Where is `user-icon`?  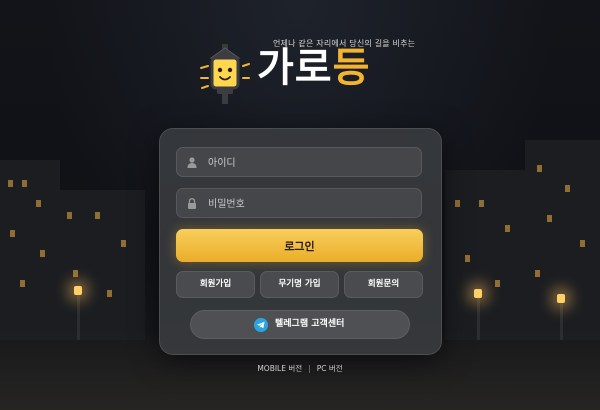 user-icon is located at coordinates (192, 162).